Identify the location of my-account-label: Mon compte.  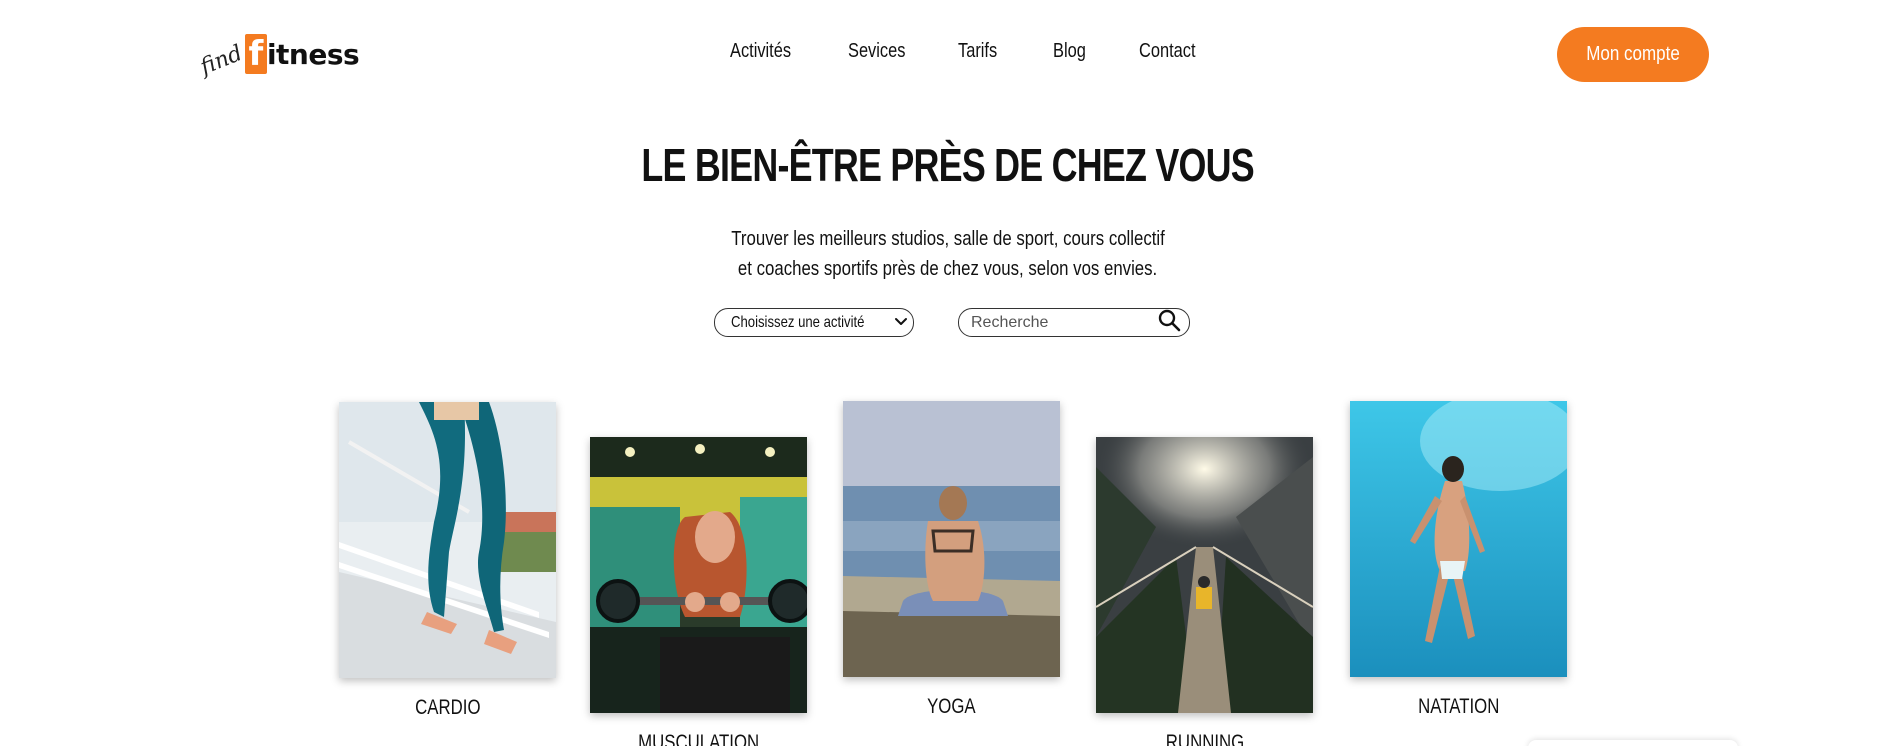
(1633, 54).